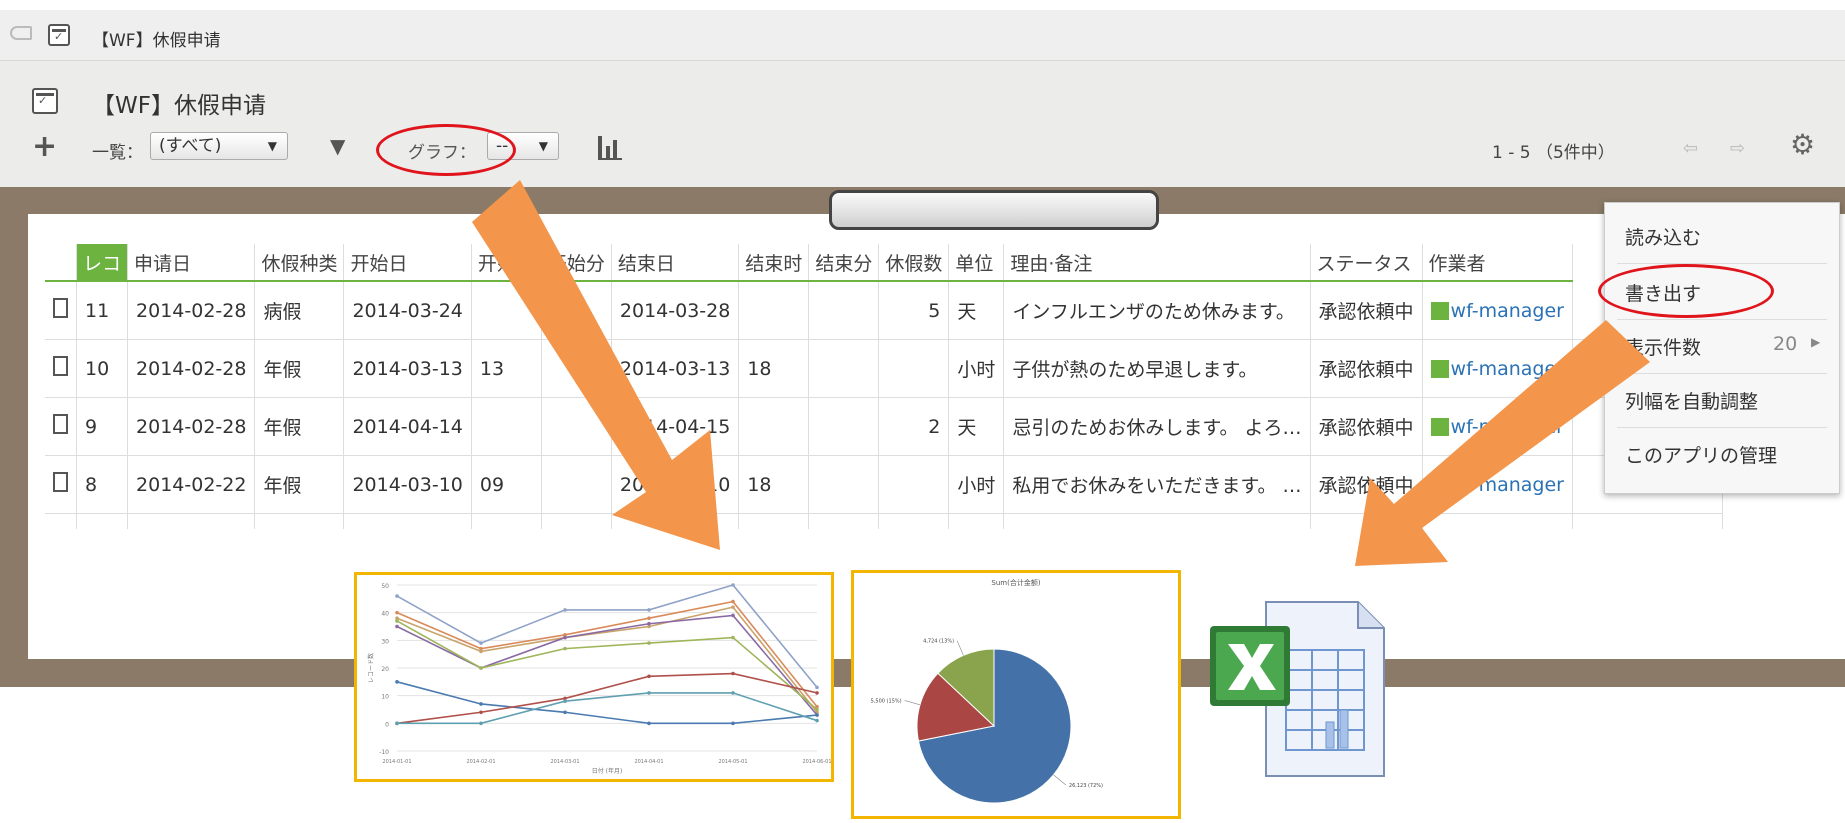 This screenshot has width=1845, height=823. What do you see at coordinates (1691, 400) in the screenshot?
I see `menu-item-auto-width: 列幅を自動調整` at bounding box center [1691, 400].